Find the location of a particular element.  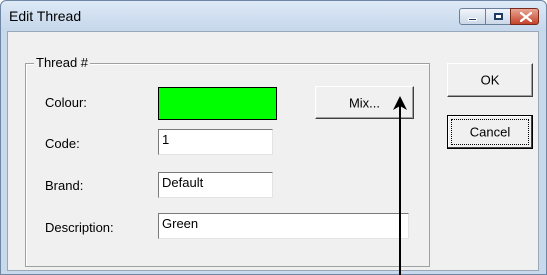

ok-button-label: OK is located at coordinates (490, 80).